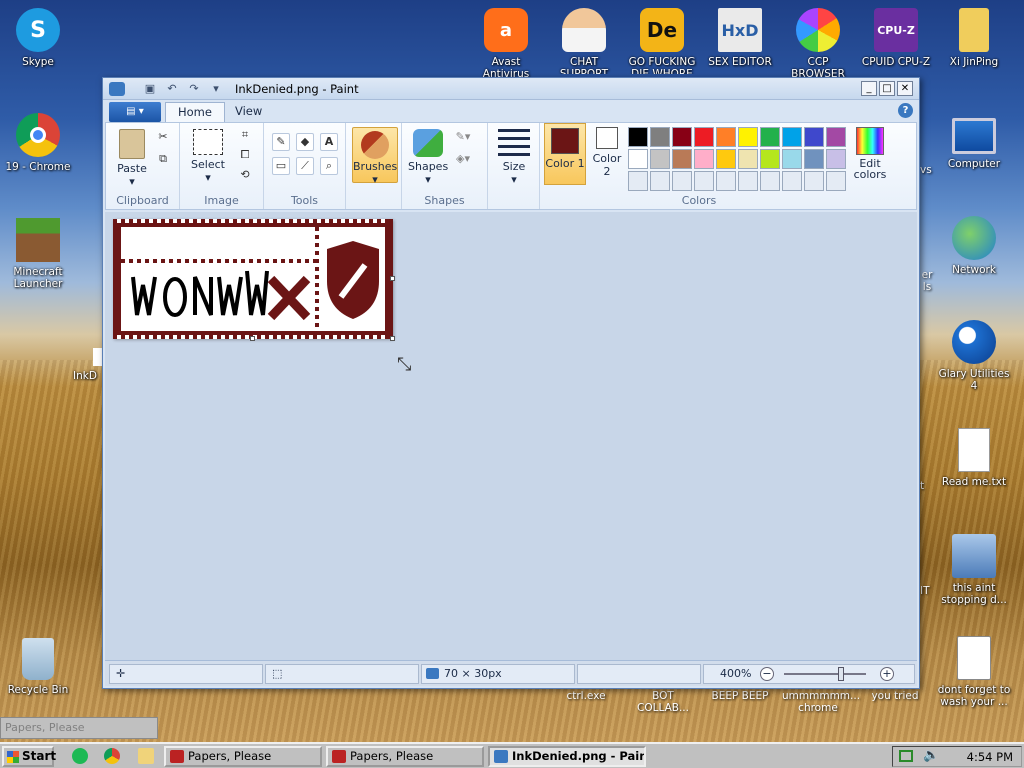  Describe the element at coordinates (375, 156) in the screenshot. I see `brushes-button: Brushes ▾` at that location.